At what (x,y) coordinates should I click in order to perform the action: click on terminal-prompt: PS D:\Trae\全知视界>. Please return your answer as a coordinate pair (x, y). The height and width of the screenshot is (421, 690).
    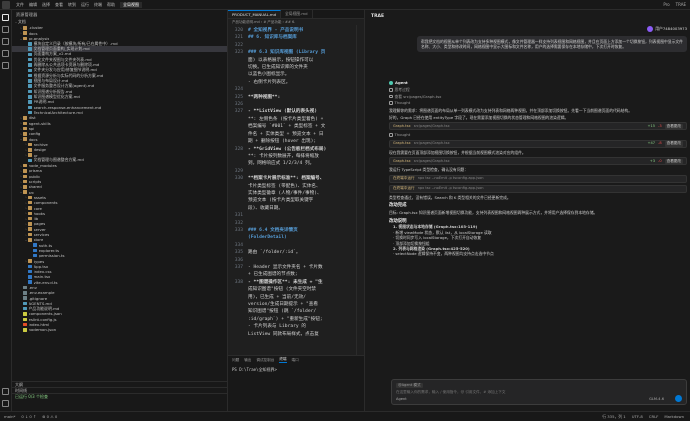
    Looking at the image, I should click on (296, 370).